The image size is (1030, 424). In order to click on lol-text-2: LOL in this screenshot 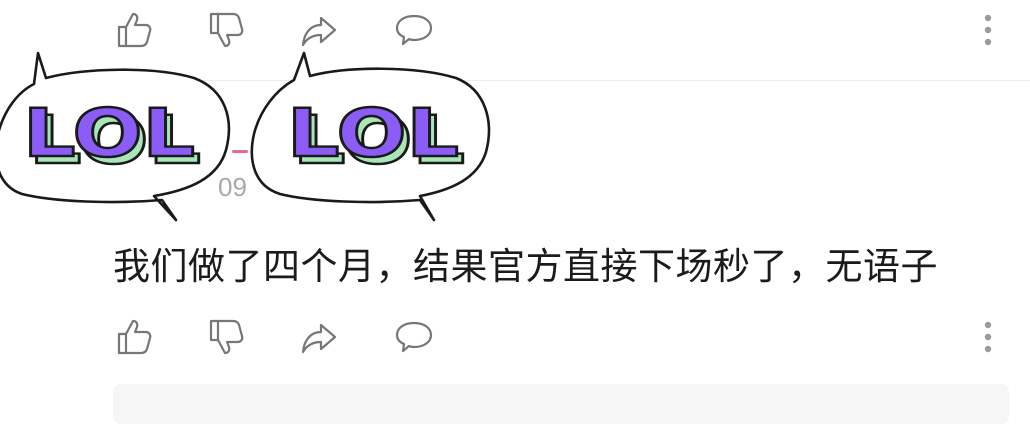, I will do `click(373, 133)`.